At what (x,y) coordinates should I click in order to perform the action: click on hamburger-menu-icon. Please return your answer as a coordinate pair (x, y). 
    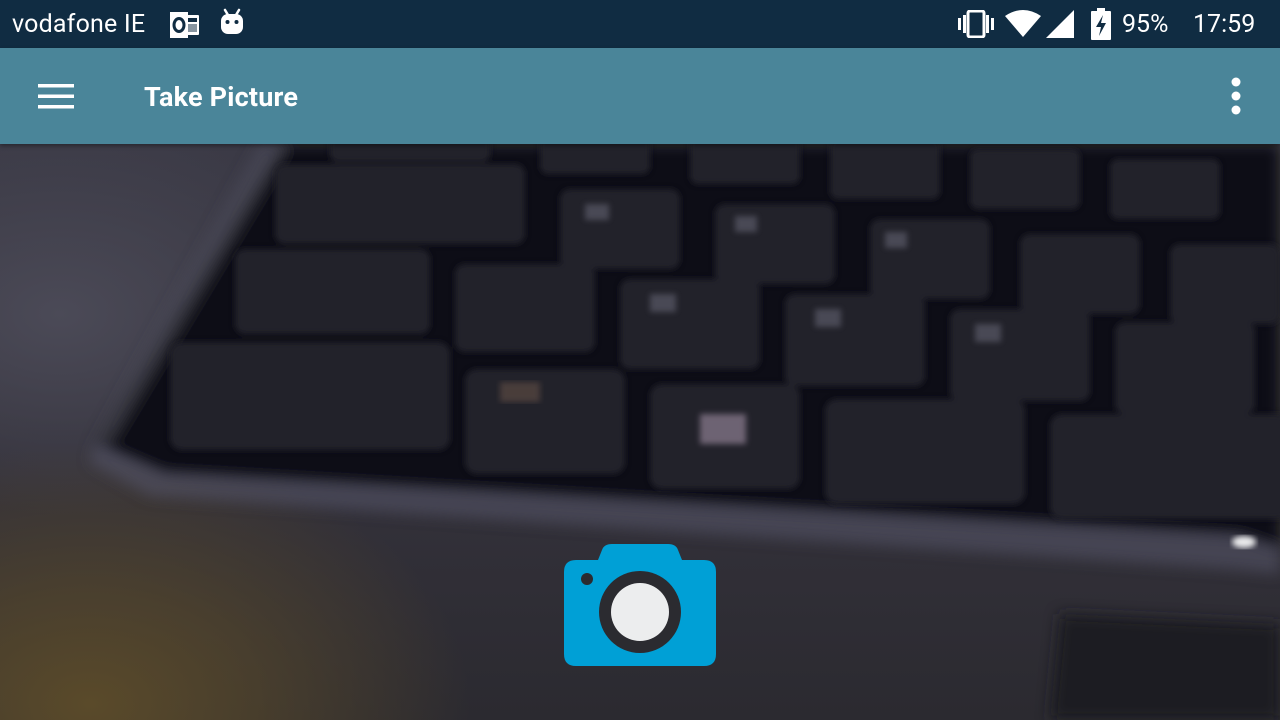
    Looking at the image, I should click on (56, 96).